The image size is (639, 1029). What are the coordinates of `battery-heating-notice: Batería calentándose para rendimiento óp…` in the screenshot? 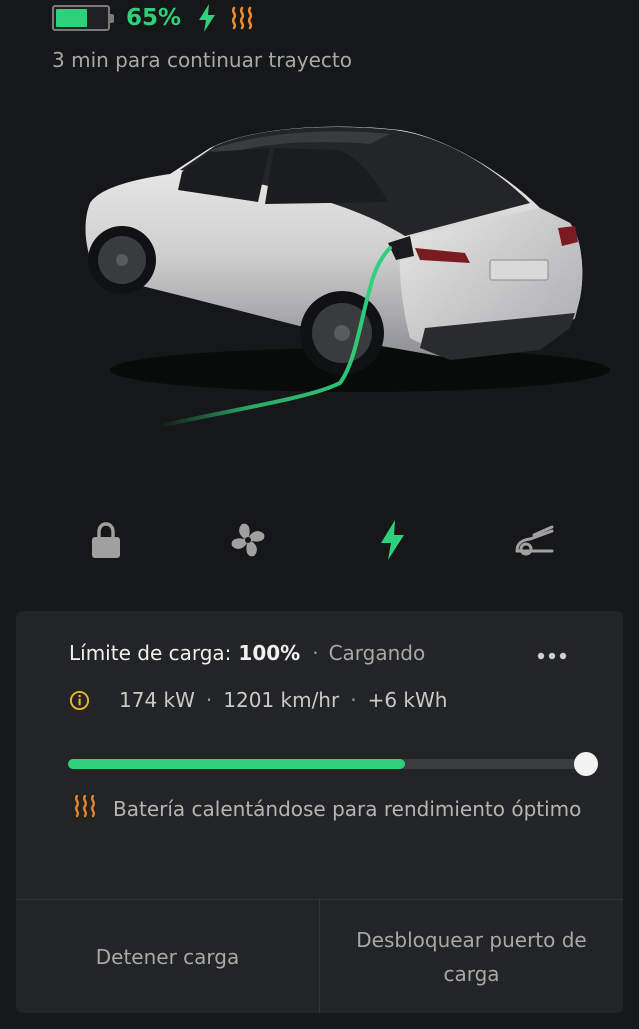 It's located at (328, 809).